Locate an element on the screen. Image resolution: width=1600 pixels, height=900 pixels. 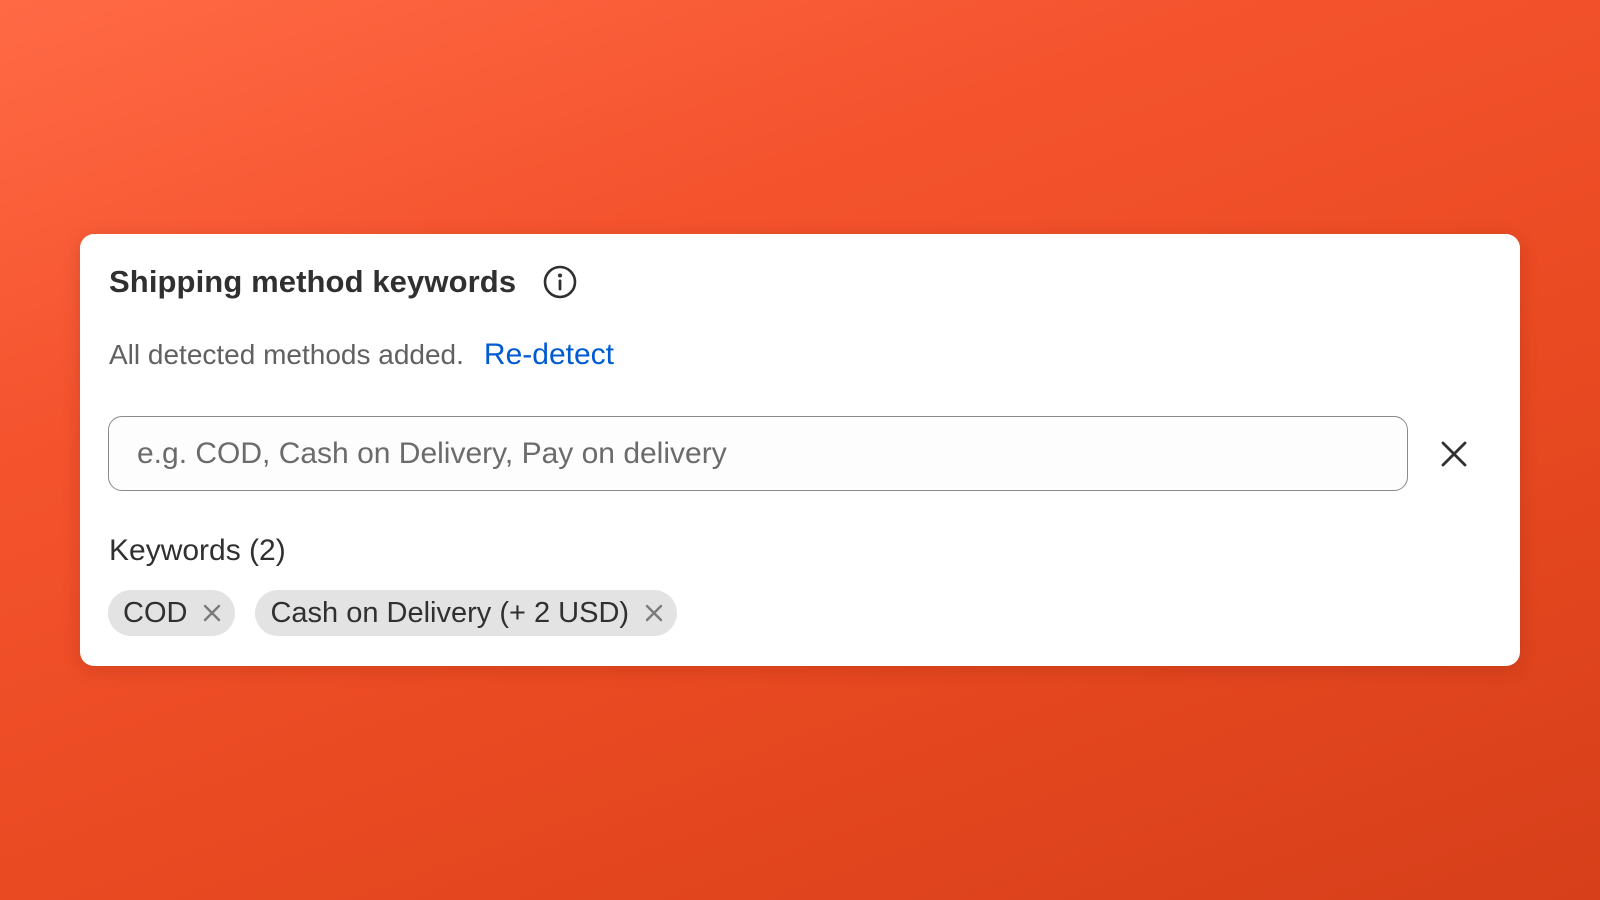
keyword-tag-list: COD Cash on Delivery (+ 2 USD) is located at coordinates (393, 613).